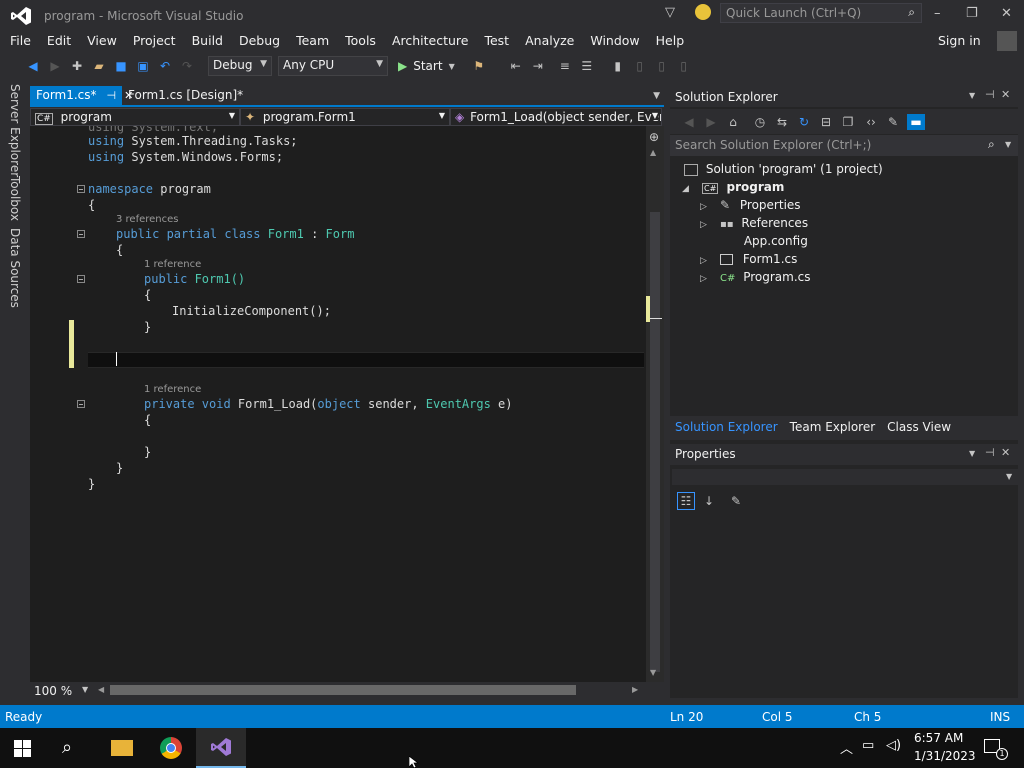 The image size is (1024, 768). I want to click on tree-item-program-cs: C# Program.cs, so click(765, 277).